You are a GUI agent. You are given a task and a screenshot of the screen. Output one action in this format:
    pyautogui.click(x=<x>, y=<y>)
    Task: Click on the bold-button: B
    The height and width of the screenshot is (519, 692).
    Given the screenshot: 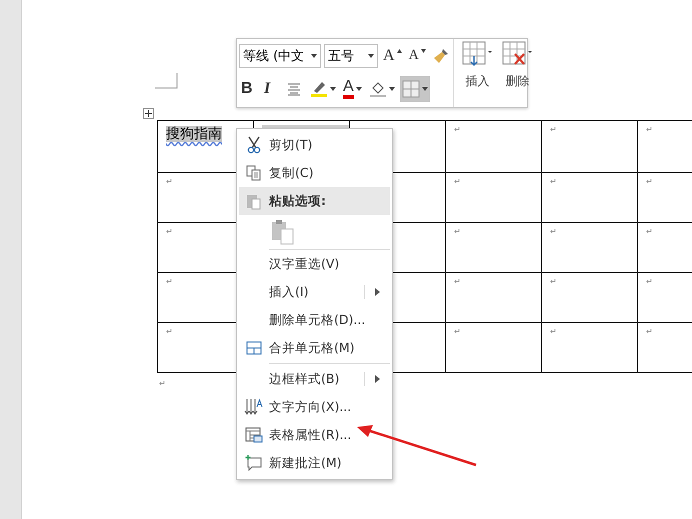 What is the action you would take?
    pyautogui.click(x=249, y=89)
    